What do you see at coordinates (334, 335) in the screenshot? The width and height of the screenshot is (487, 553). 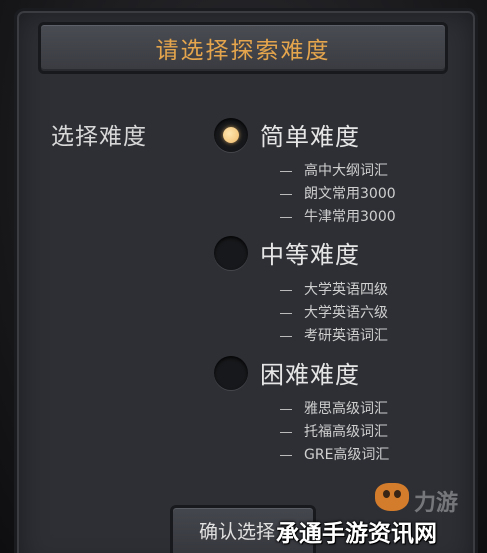 I see `option-detail-item: 考研英语词汇` at bounding box center [334, 335].